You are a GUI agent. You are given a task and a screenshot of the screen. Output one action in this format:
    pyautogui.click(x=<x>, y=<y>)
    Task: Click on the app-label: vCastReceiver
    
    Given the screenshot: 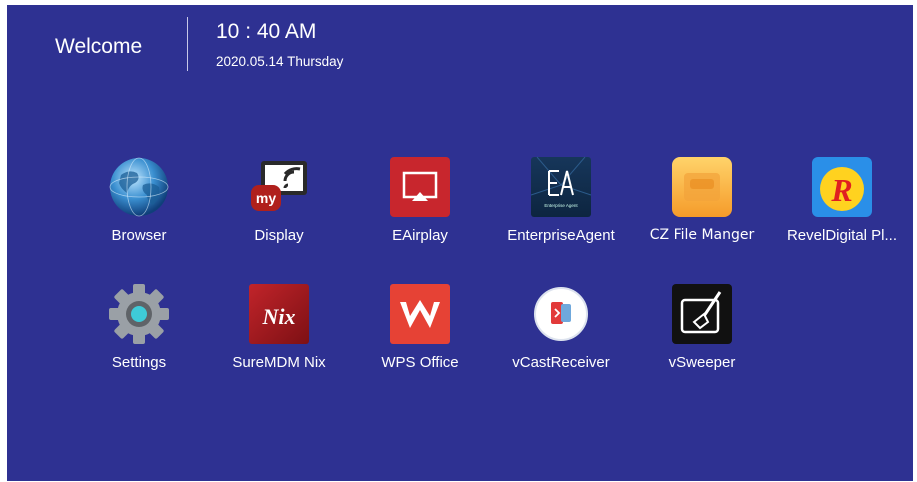 What is the action you would take?
    pyautogui.click(x=561, y=362)
    